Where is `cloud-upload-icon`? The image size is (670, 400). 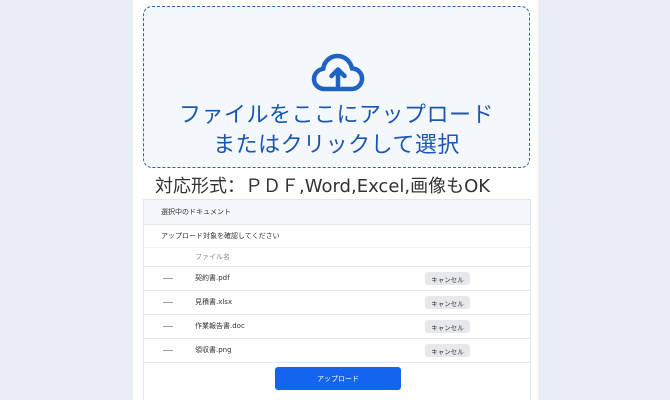 cloud-upload-icon is located at coordinates (338, 72).